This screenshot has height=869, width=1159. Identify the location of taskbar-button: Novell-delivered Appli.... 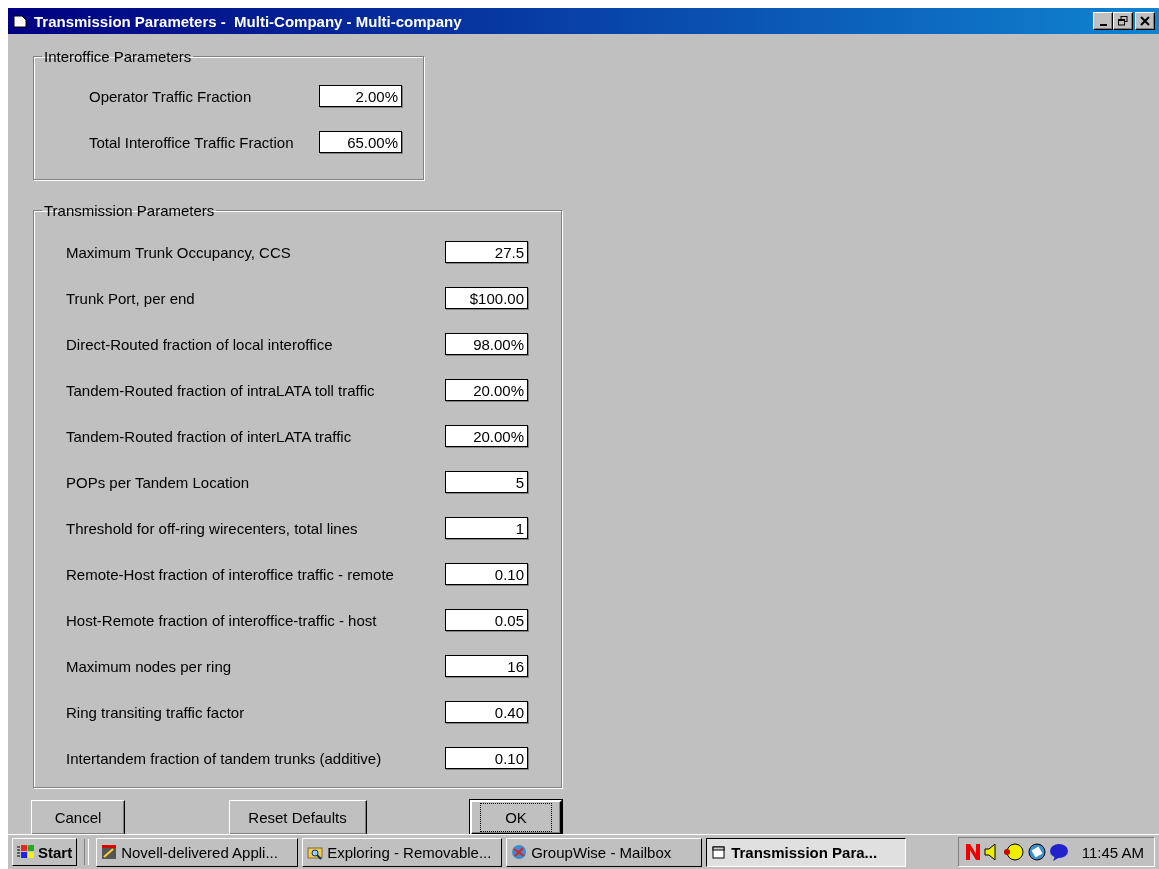
(197, 852).